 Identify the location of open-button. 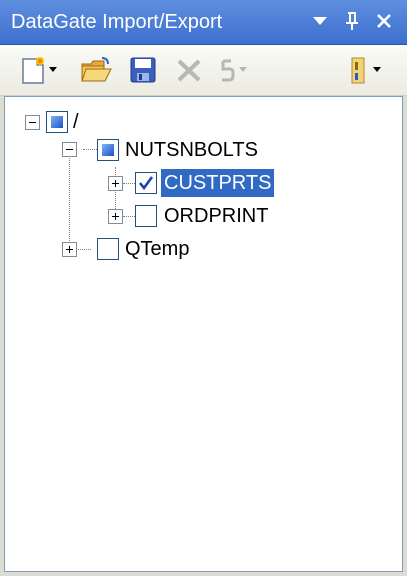
(96, 70).